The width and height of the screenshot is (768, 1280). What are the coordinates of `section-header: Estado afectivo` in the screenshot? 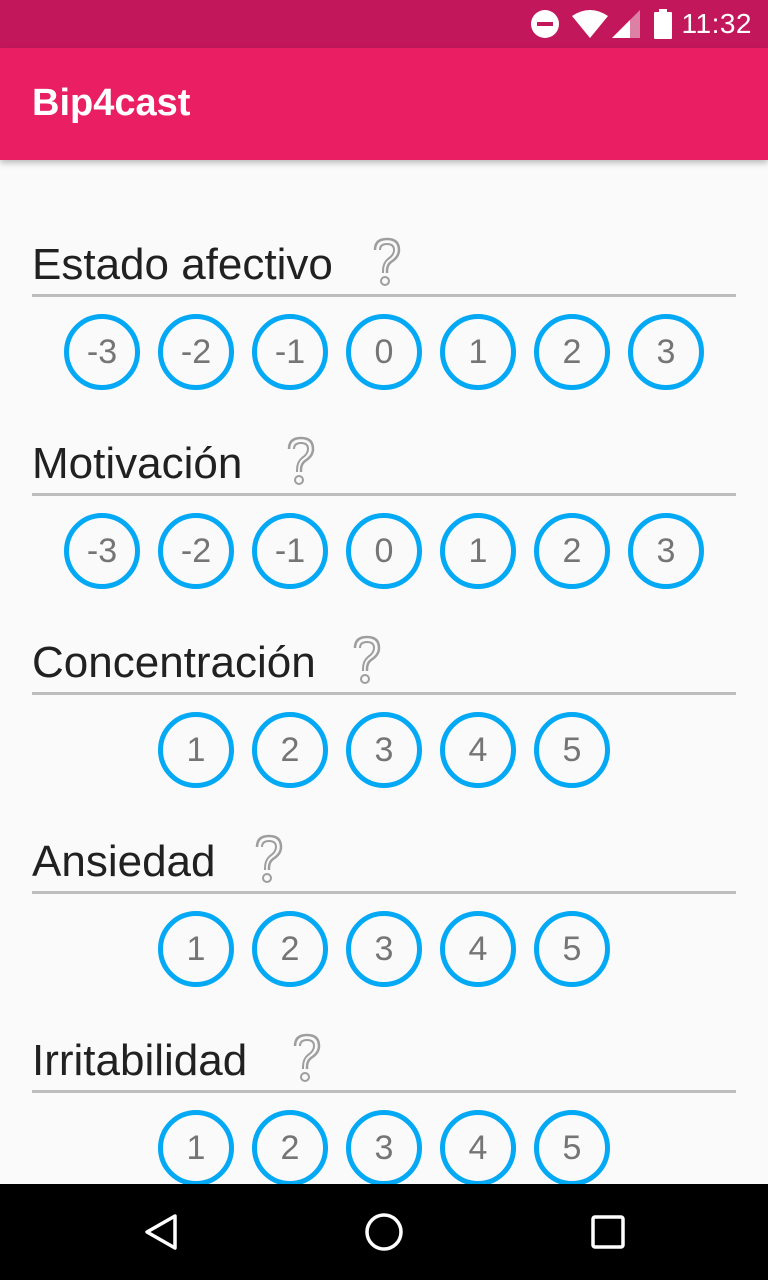 It's located at (384, 266).